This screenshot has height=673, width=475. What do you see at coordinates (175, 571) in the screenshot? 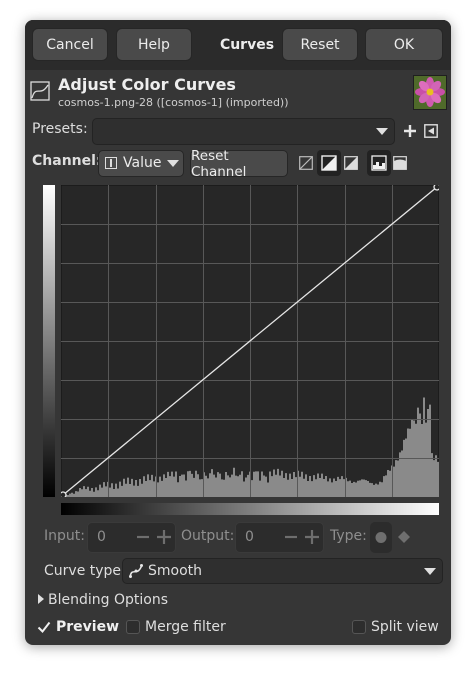
I see `curve-type-value: Smooth` at bounding box center [175, 571].